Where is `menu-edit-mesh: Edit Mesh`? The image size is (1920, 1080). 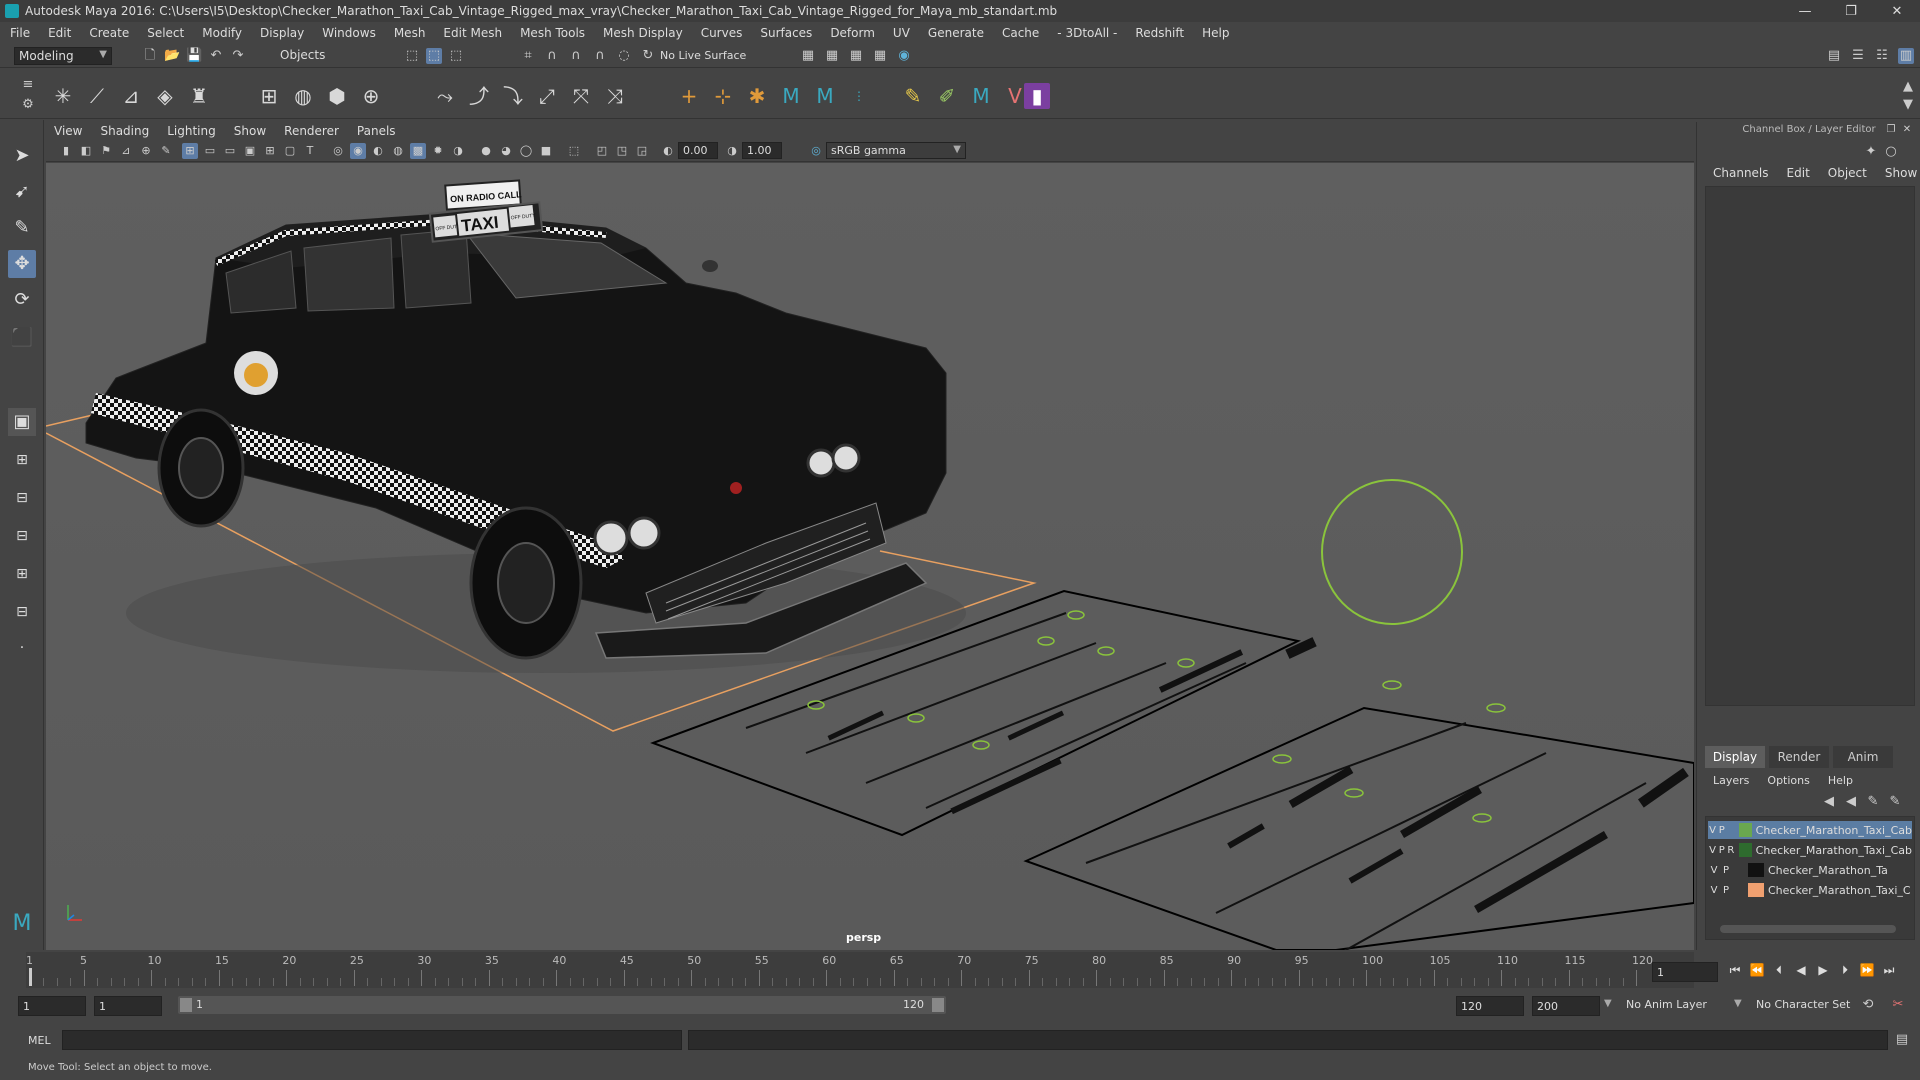
menu-edit-mesh: Edit Mesh is located at coordinates (472, 33).